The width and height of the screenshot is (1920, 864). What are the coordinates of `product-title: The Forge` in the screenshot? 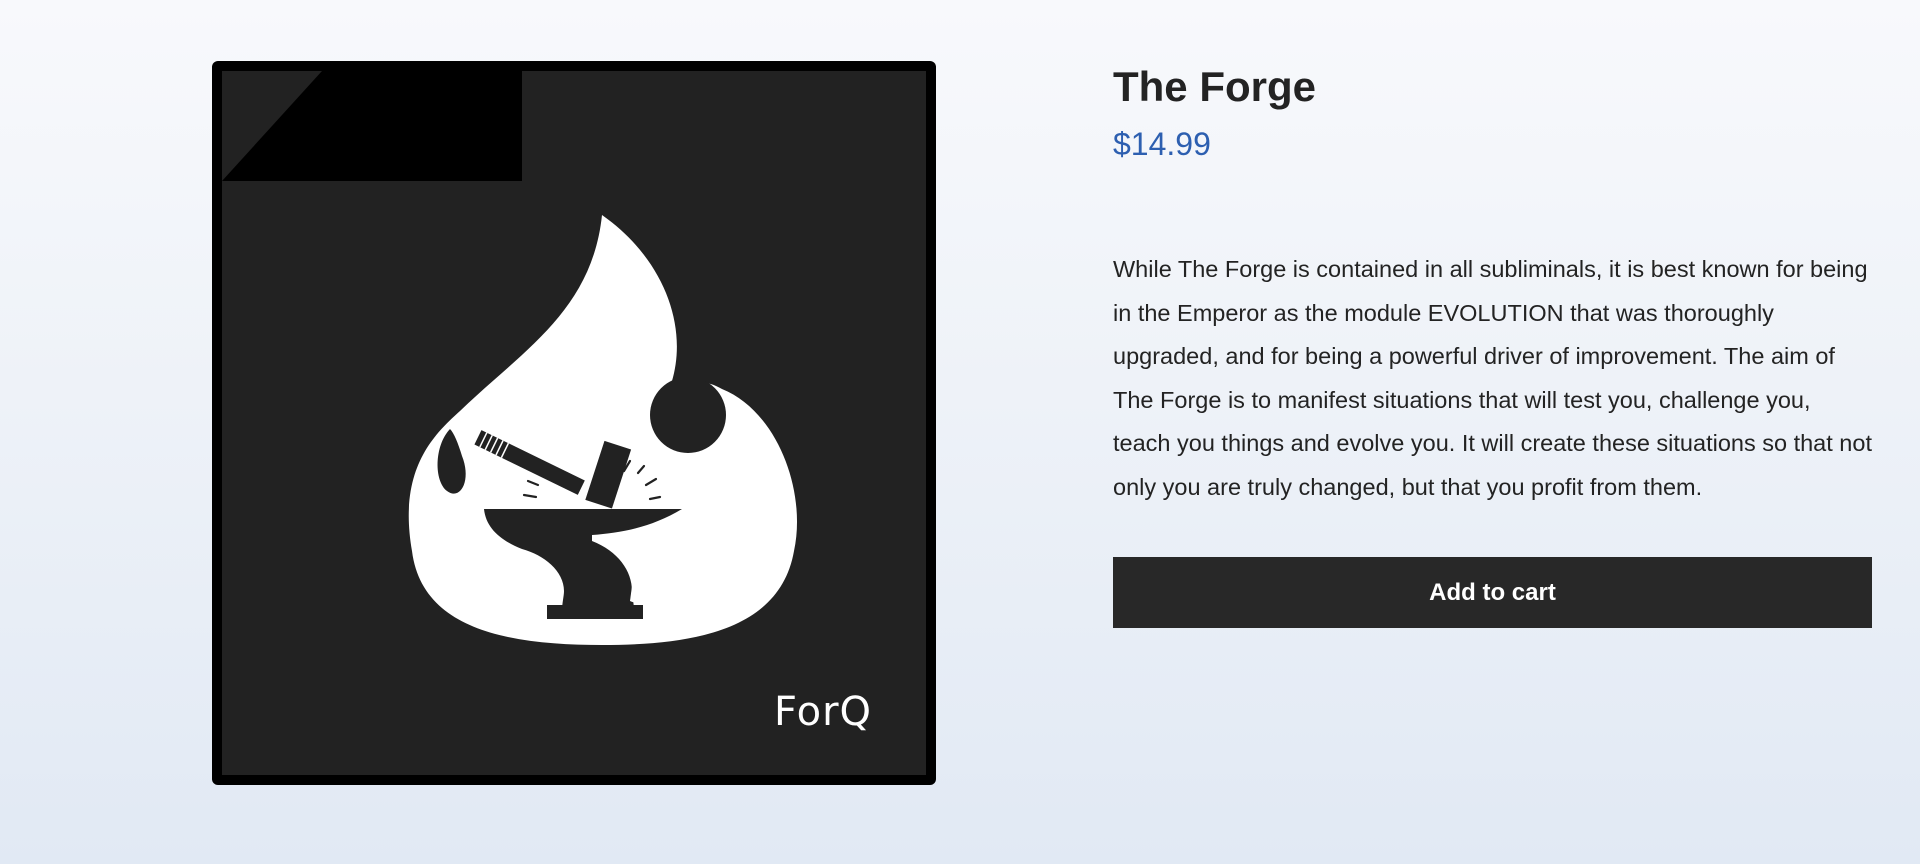 It's located at (1215, 86).